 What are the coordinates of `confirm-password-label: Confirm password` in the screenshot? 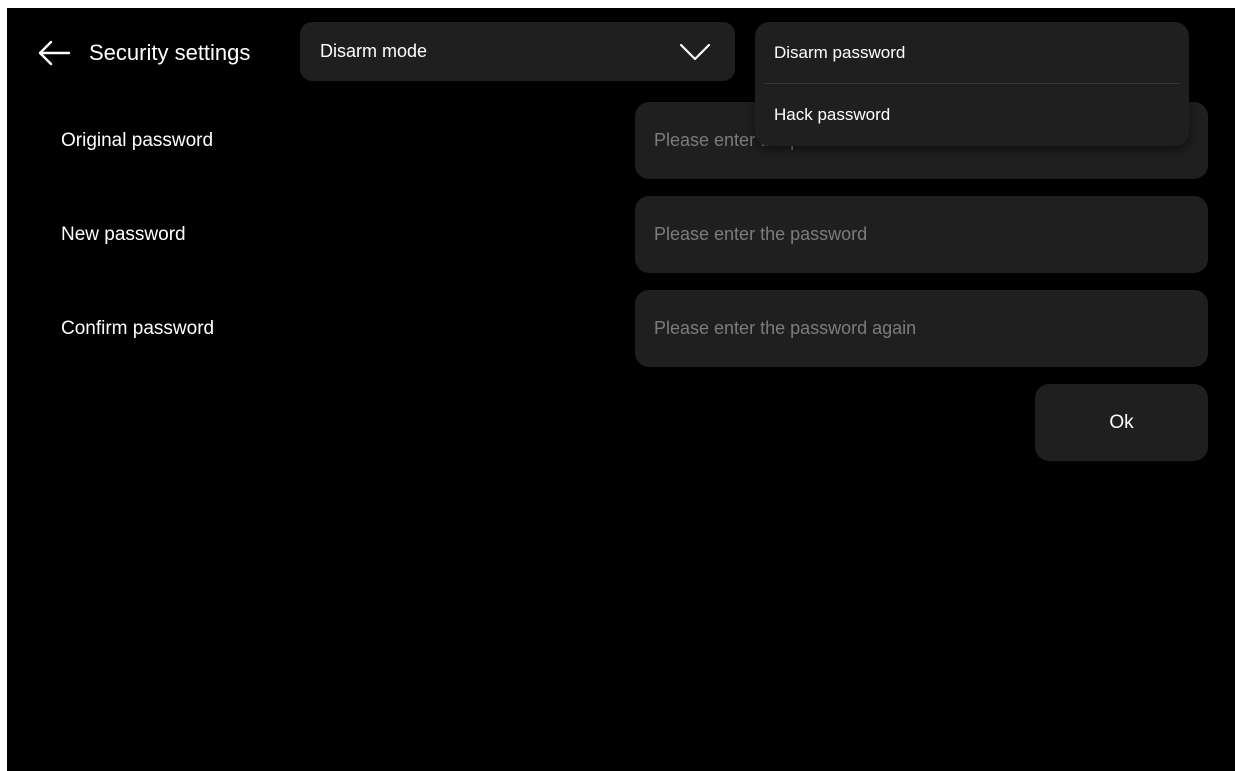 It's located at (138, 328).